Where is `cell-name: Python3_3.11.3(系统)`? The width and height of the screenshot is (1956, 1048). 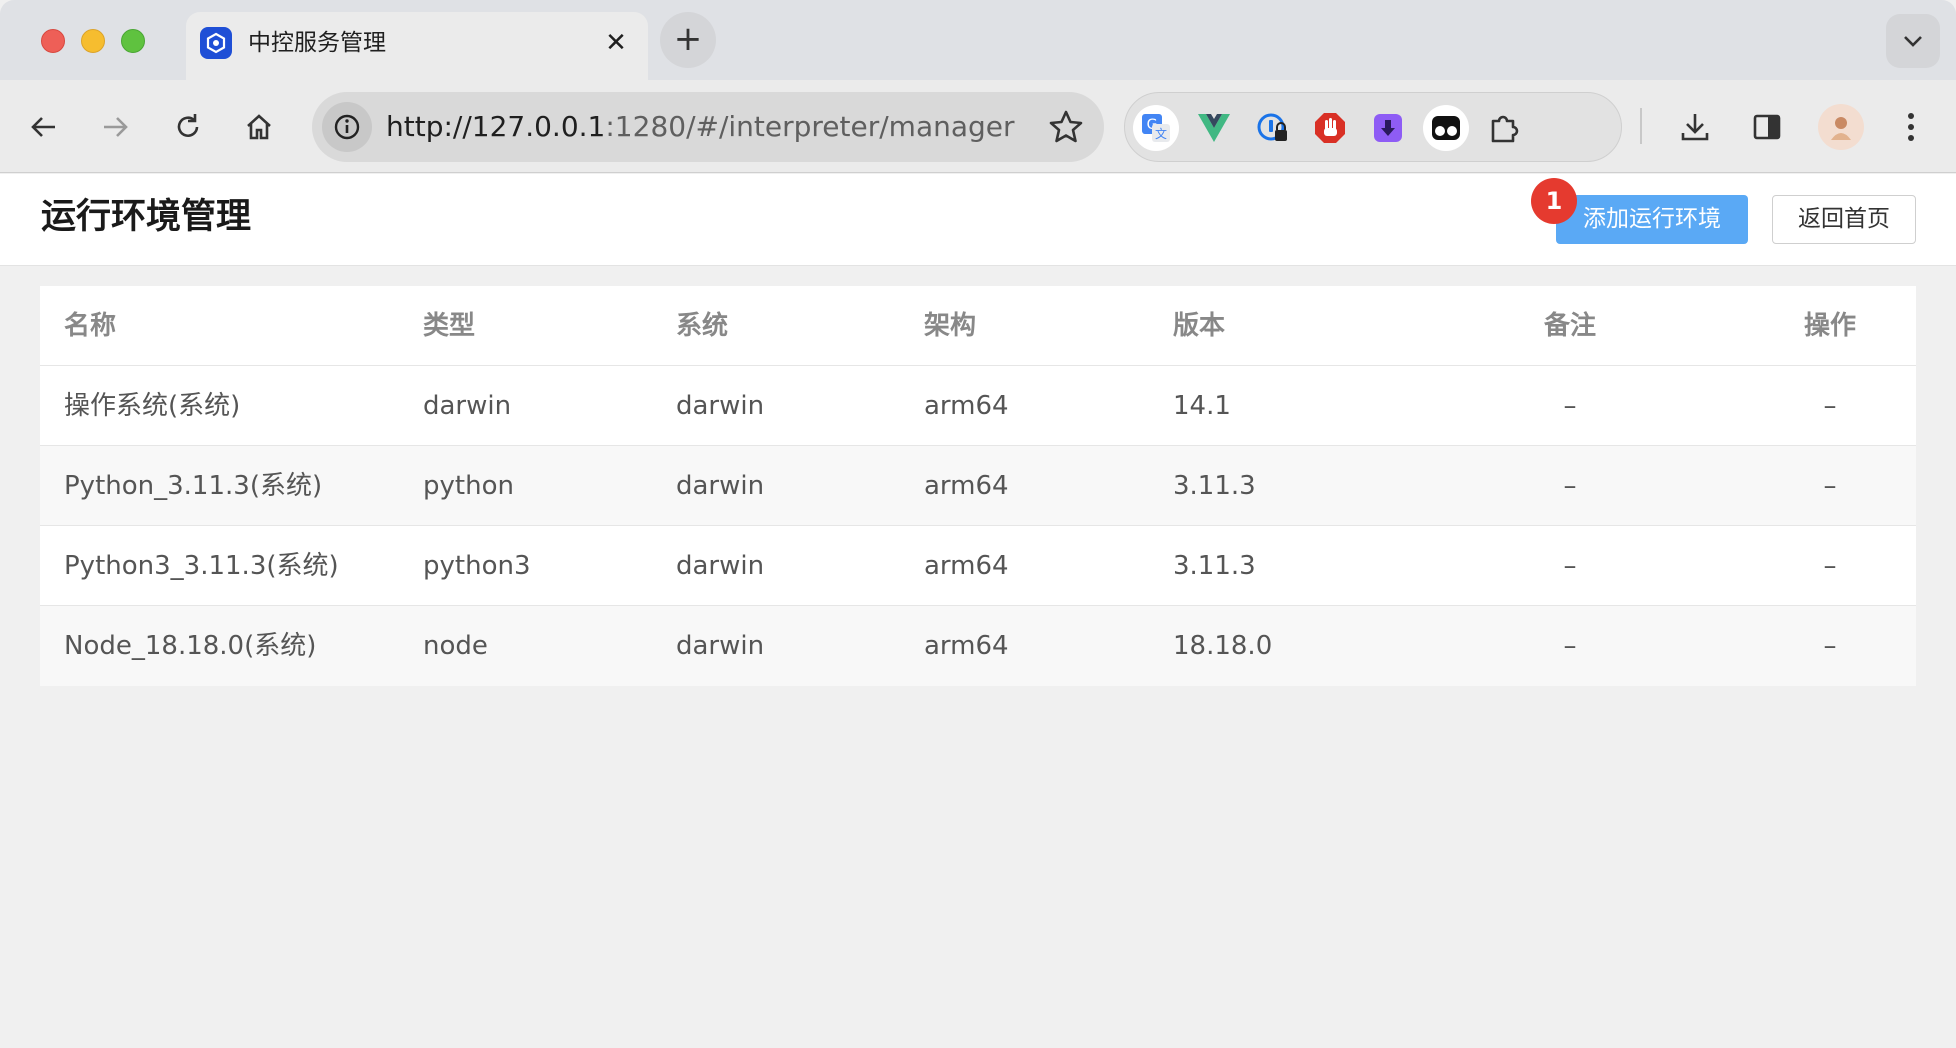 cell-name: Python3_3.11.3(系统) is located at coordinates (201, 566).